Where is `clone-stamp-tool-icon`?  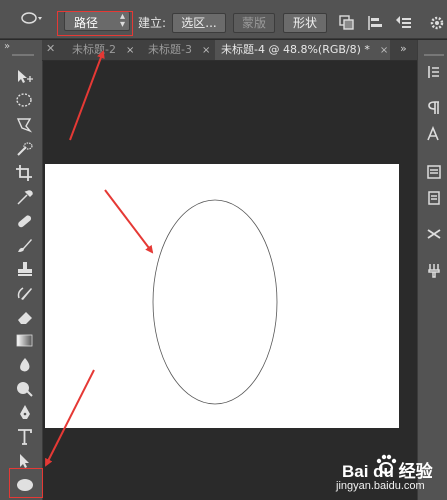
clone-stamp-tool-icon is located at coordinates (25, 269).